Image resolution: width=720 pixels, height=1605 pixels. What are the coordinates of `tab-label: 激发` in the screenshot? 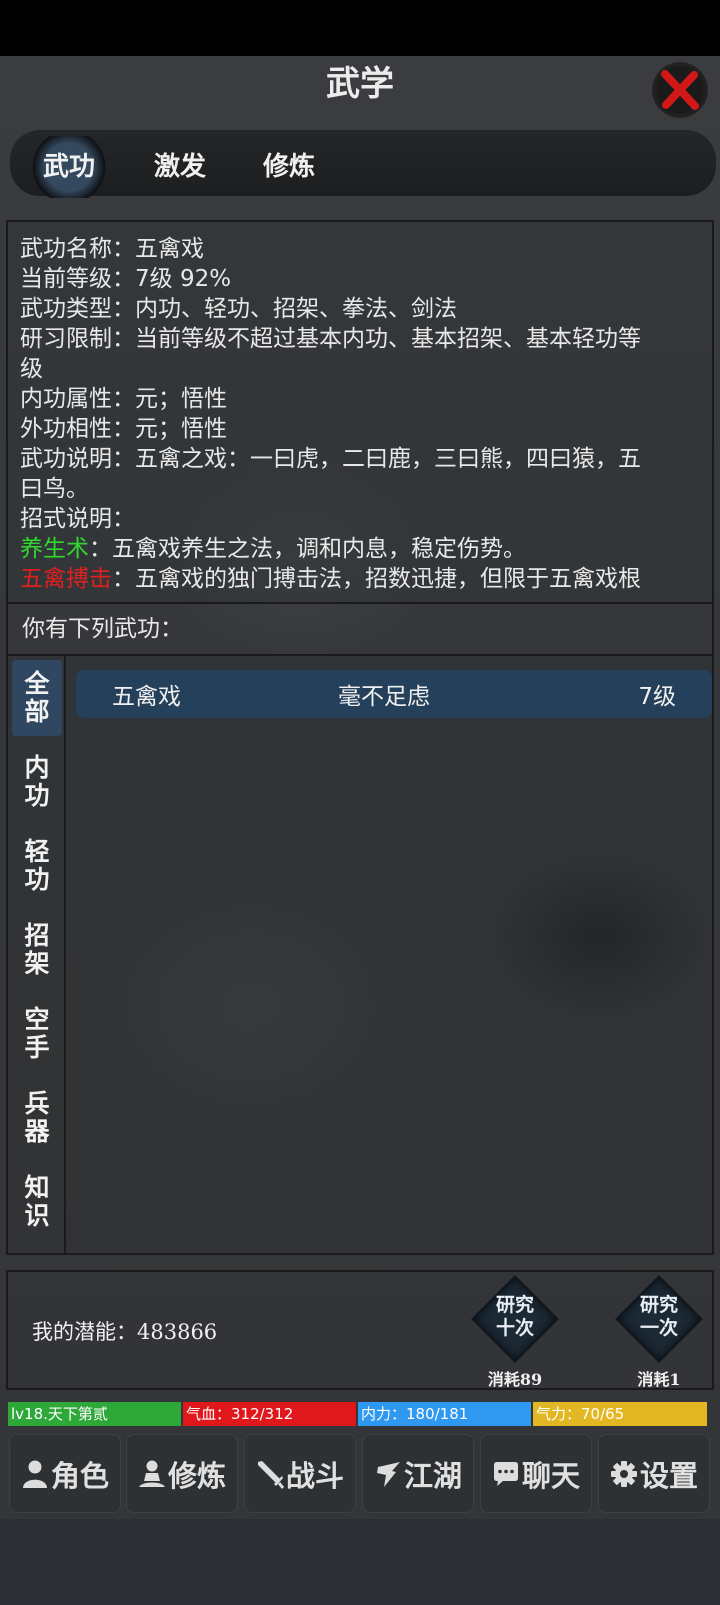 It's located at (179, 166).